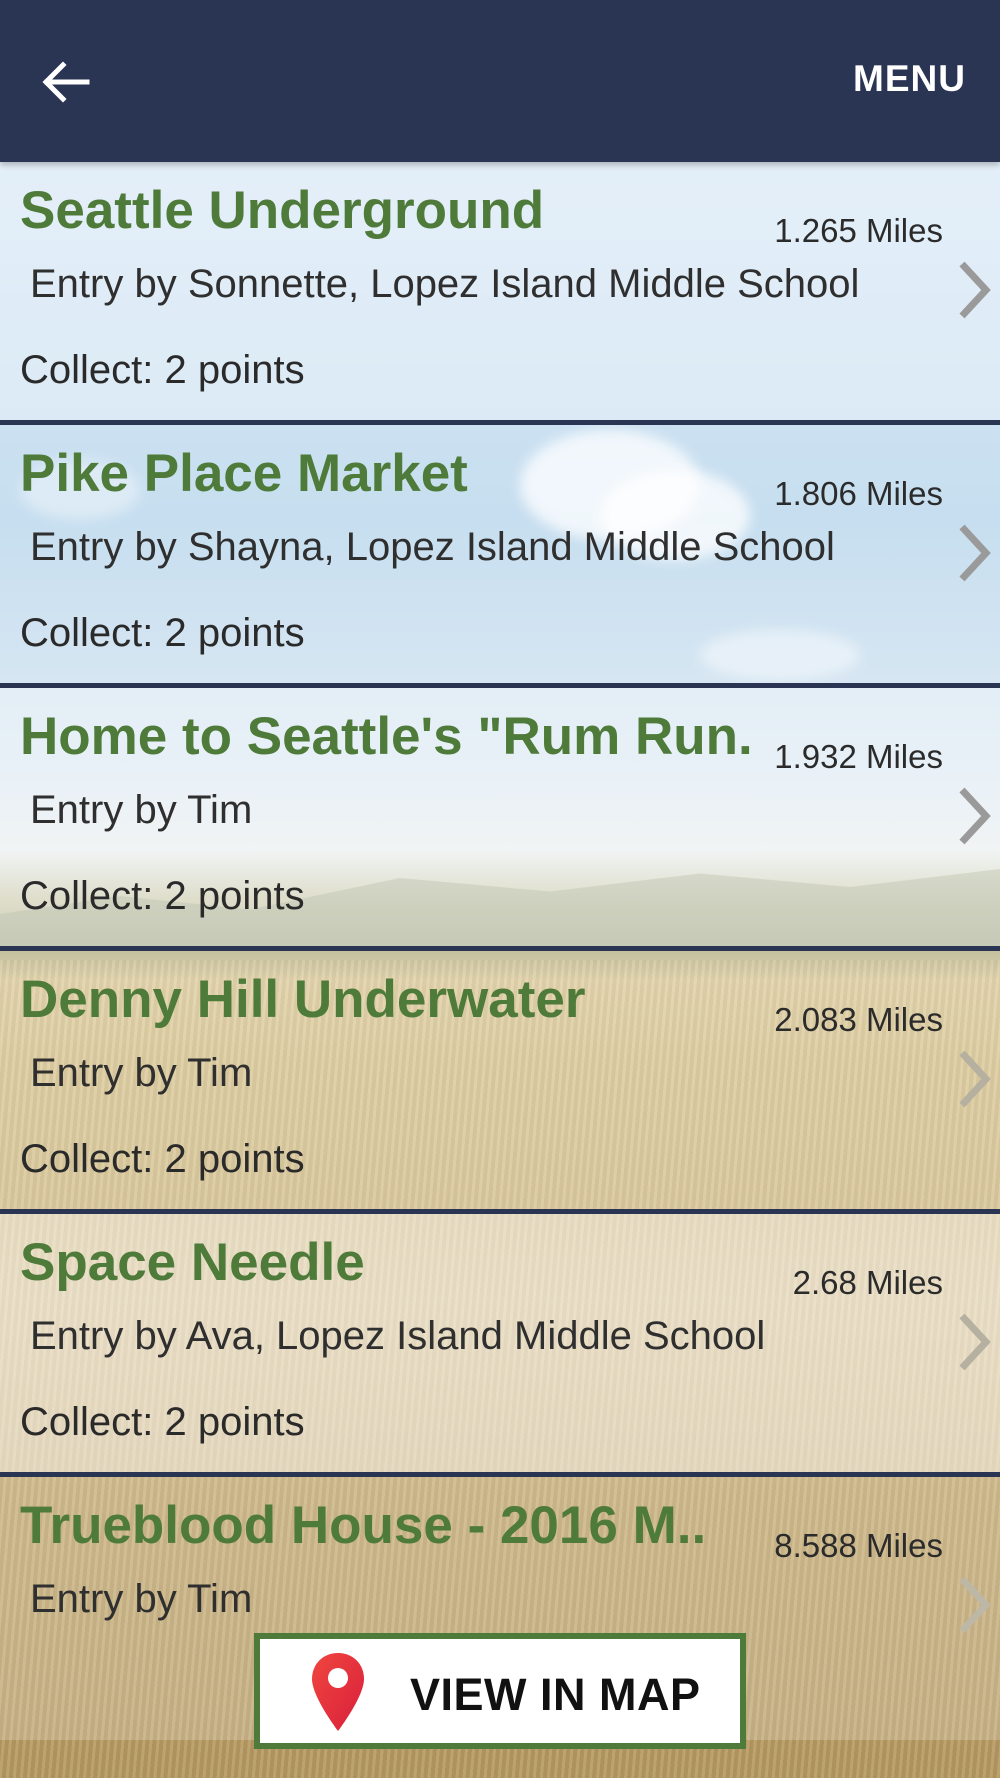  Describe the element at coordinates (385, 736) in the screenshot. I see `entry-title: Home to Seattle's "Rum Run..` at that location.